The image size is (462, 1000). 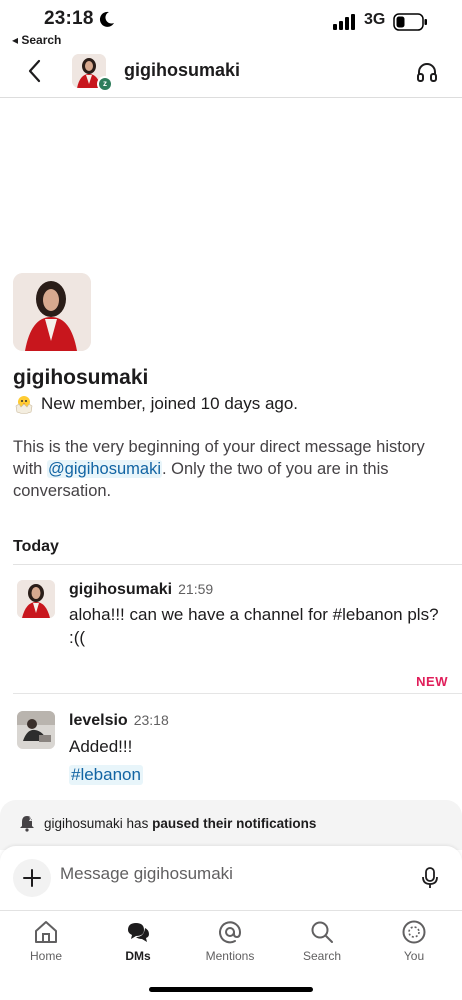 I want to click on conversation-title: gigihosumaki, so click(x=182, y=70).